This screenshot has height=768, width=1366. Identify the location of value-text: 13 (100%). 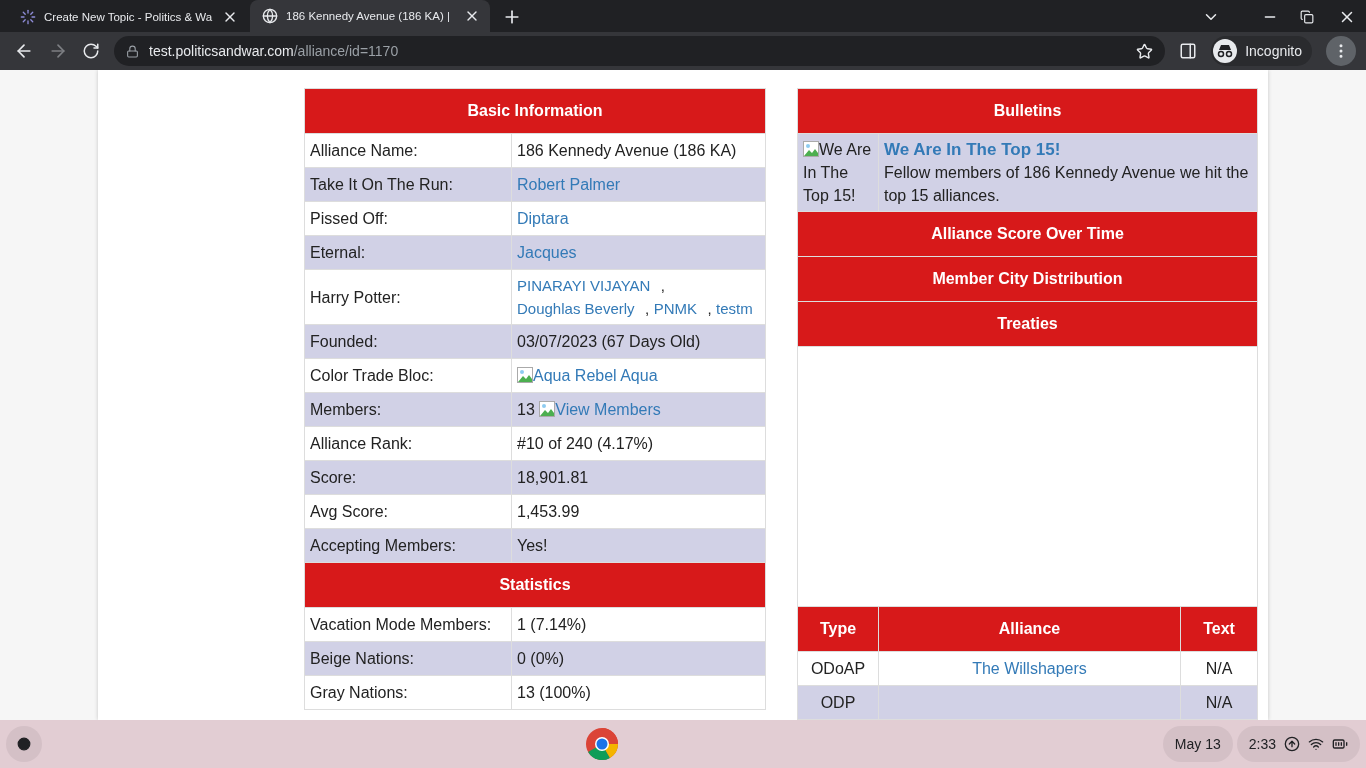
(554, 692).